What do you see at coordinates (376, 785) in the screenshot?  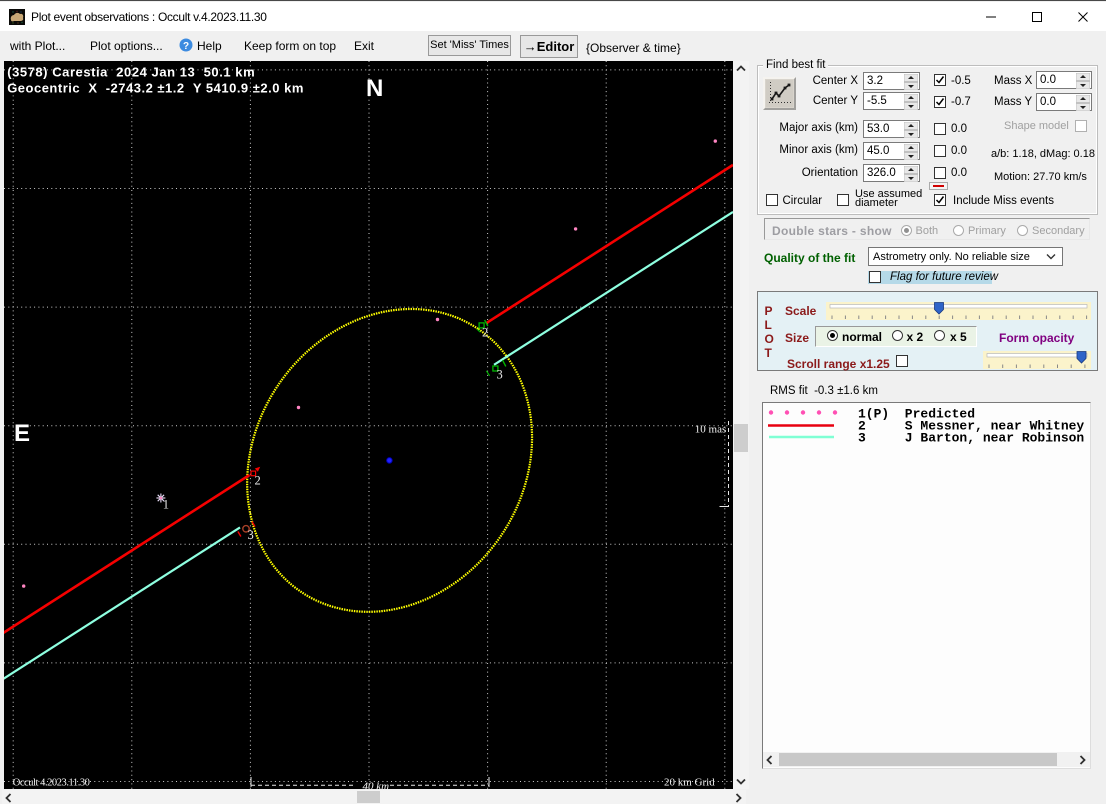 I see `svg-text: 40 km` at bounding box center [376, 785].